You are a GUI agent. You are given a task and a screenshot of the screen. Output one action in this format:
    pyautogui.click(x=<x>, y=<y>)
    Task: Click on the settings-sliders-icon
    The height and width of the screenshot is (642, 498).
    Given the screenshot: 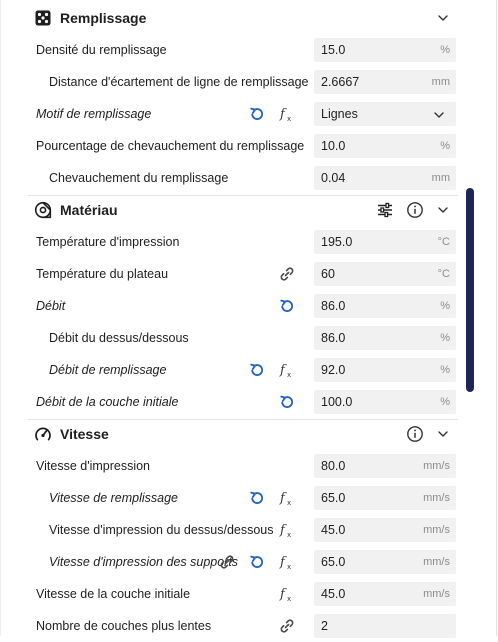 What is the action you would take?
    pyautogui.click(x=385, y=210)
    